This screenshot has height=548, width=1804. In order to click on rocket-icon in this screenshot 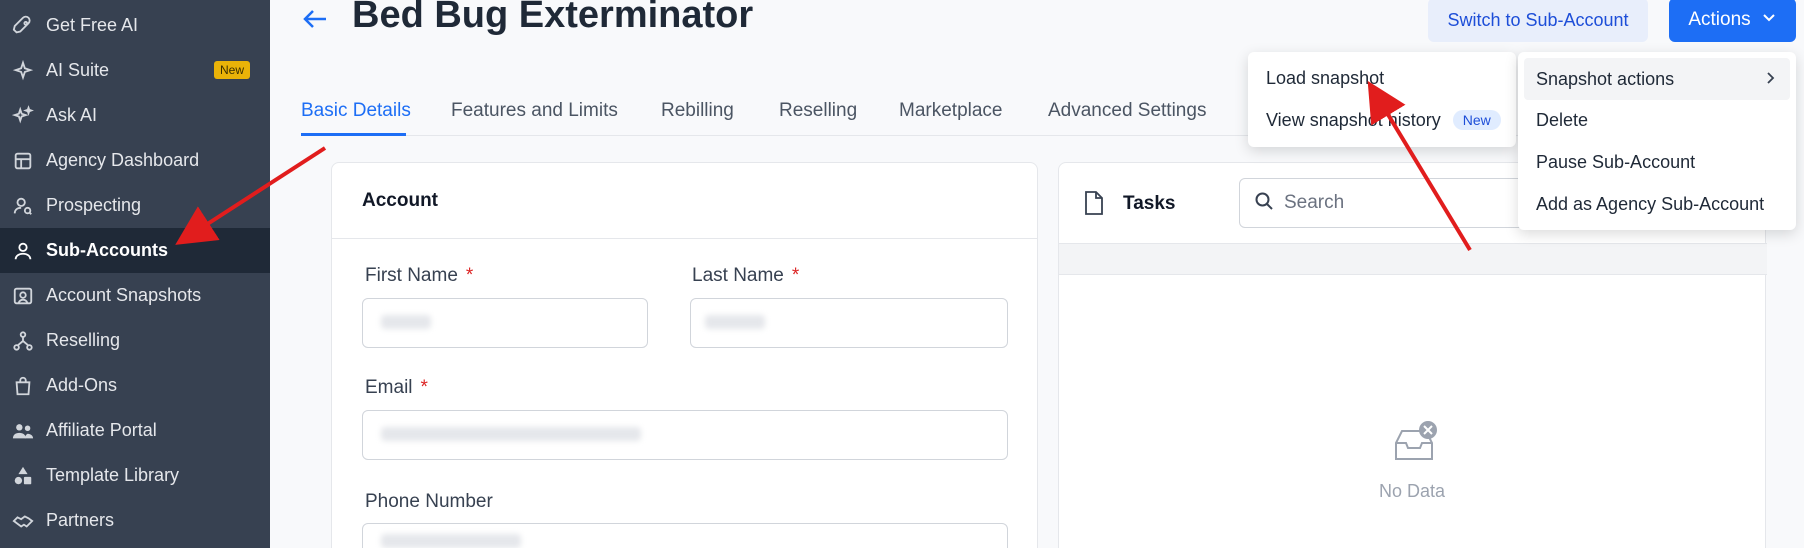, I will do `click(23, 26)`.